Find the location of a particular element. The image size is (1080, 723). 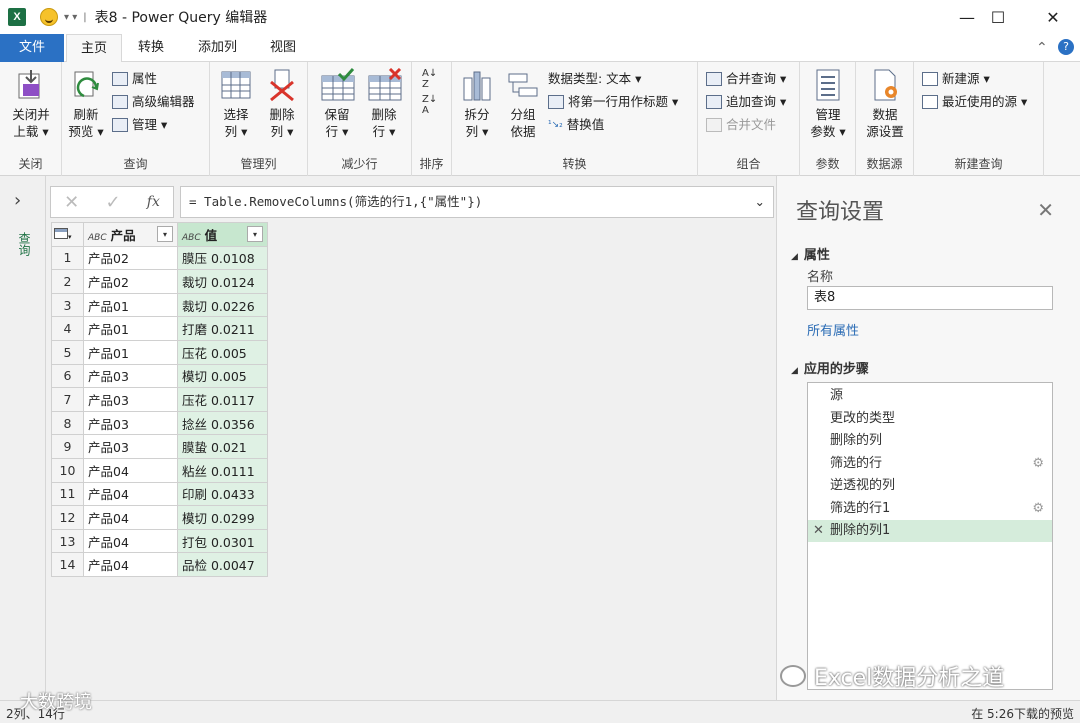

keep-rows-button: 保留 行 ▾ is located at coordinates (337, 103).